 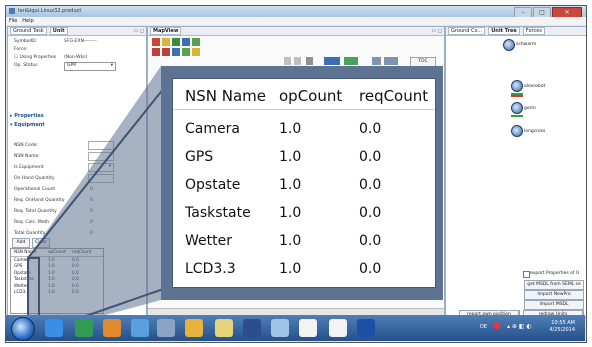 What do you see at coordinates (504, 31) in the screenshot?
I see `tab-unit-tree: Unit Tree` at bounding box center [504, 31].